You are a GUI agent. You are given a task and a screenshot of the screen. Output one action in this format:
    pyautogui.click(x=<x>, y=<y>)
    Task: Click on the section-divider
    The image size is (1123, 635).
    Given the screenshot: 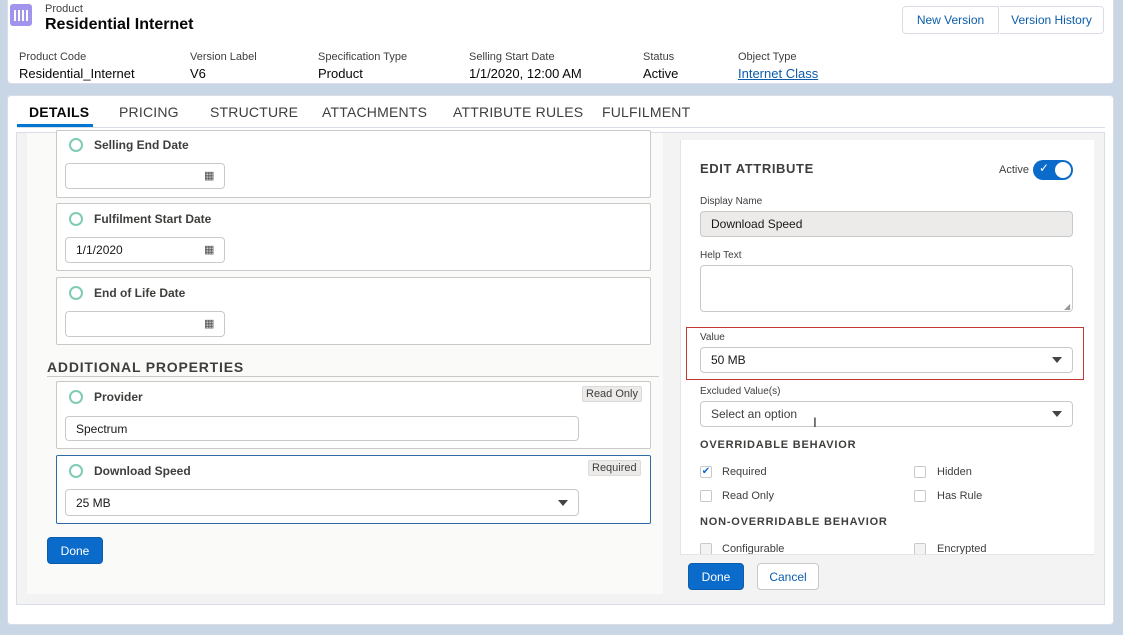 What is the action you would take?
    pyautogui.click(x=353, y=376)
    